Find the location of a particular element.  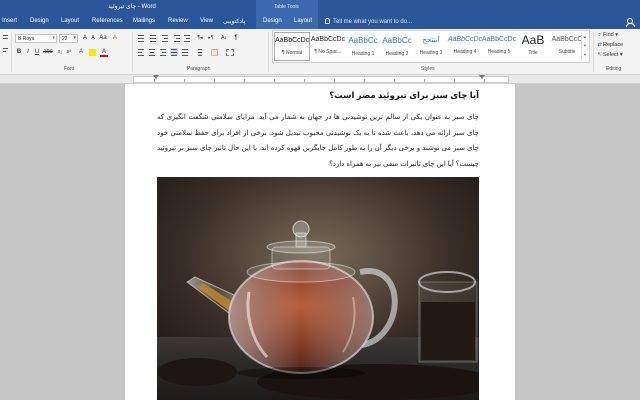

style-sample: آبتثجح is located at coordinates (431, 40).